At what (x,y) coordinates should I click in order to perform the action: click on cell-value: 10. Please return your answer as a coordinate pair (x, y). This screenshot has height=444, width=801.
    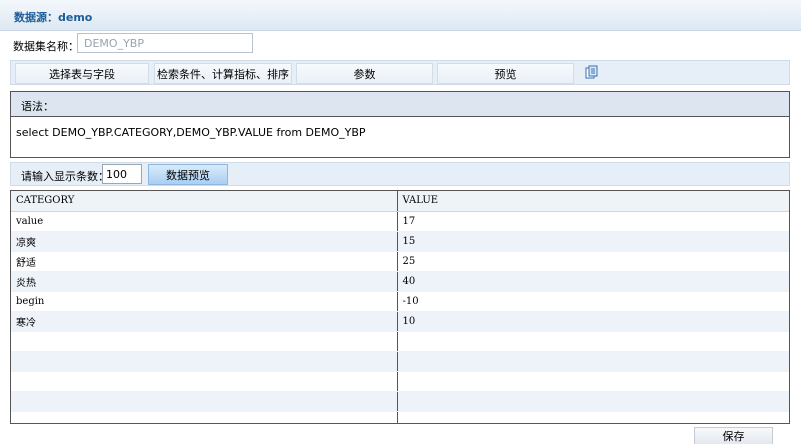
    Looking at the image, I should click on (593, 321).